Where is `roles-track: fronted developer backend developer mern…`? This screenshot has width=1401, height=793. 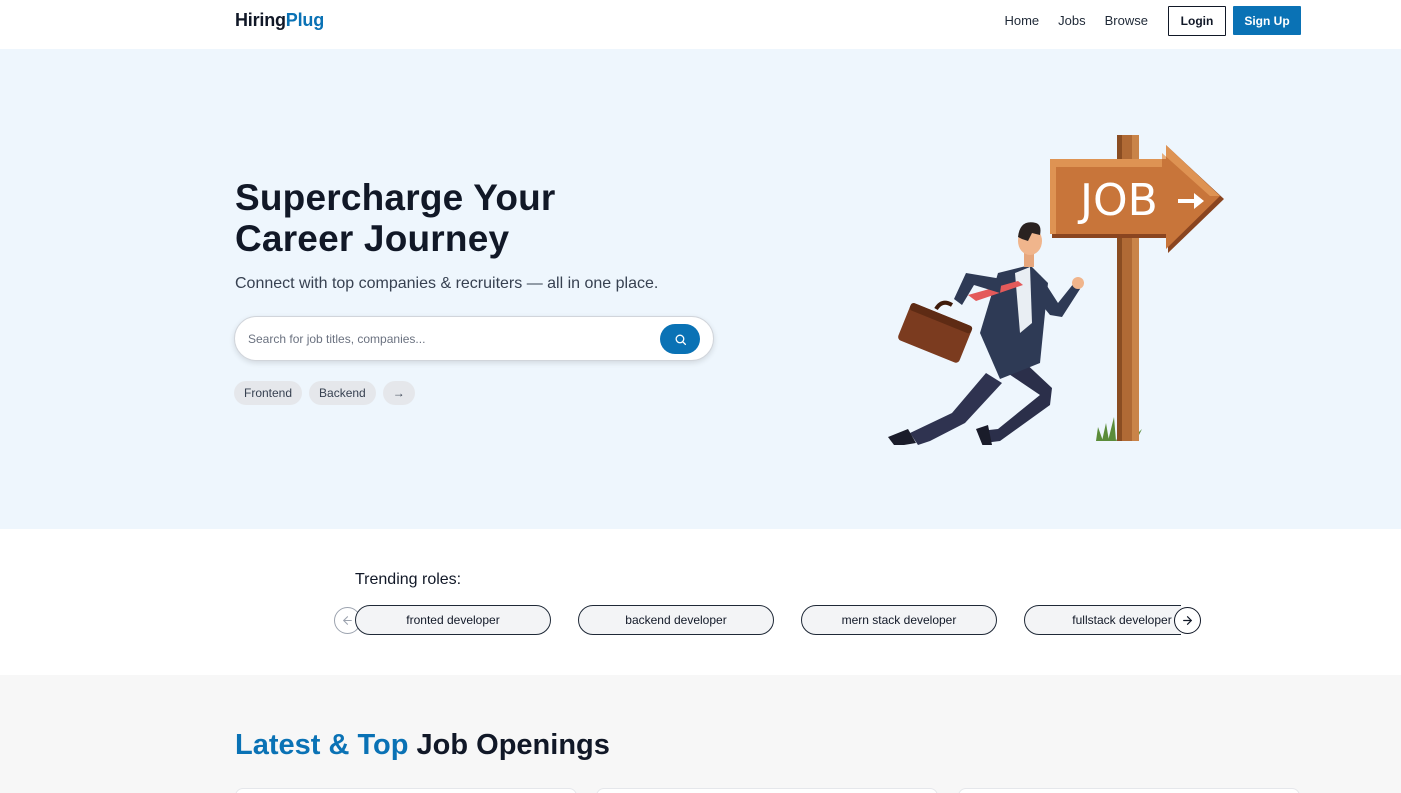 roles-track: fronted developer backend developer mern… is located at coordinates (768, 620).